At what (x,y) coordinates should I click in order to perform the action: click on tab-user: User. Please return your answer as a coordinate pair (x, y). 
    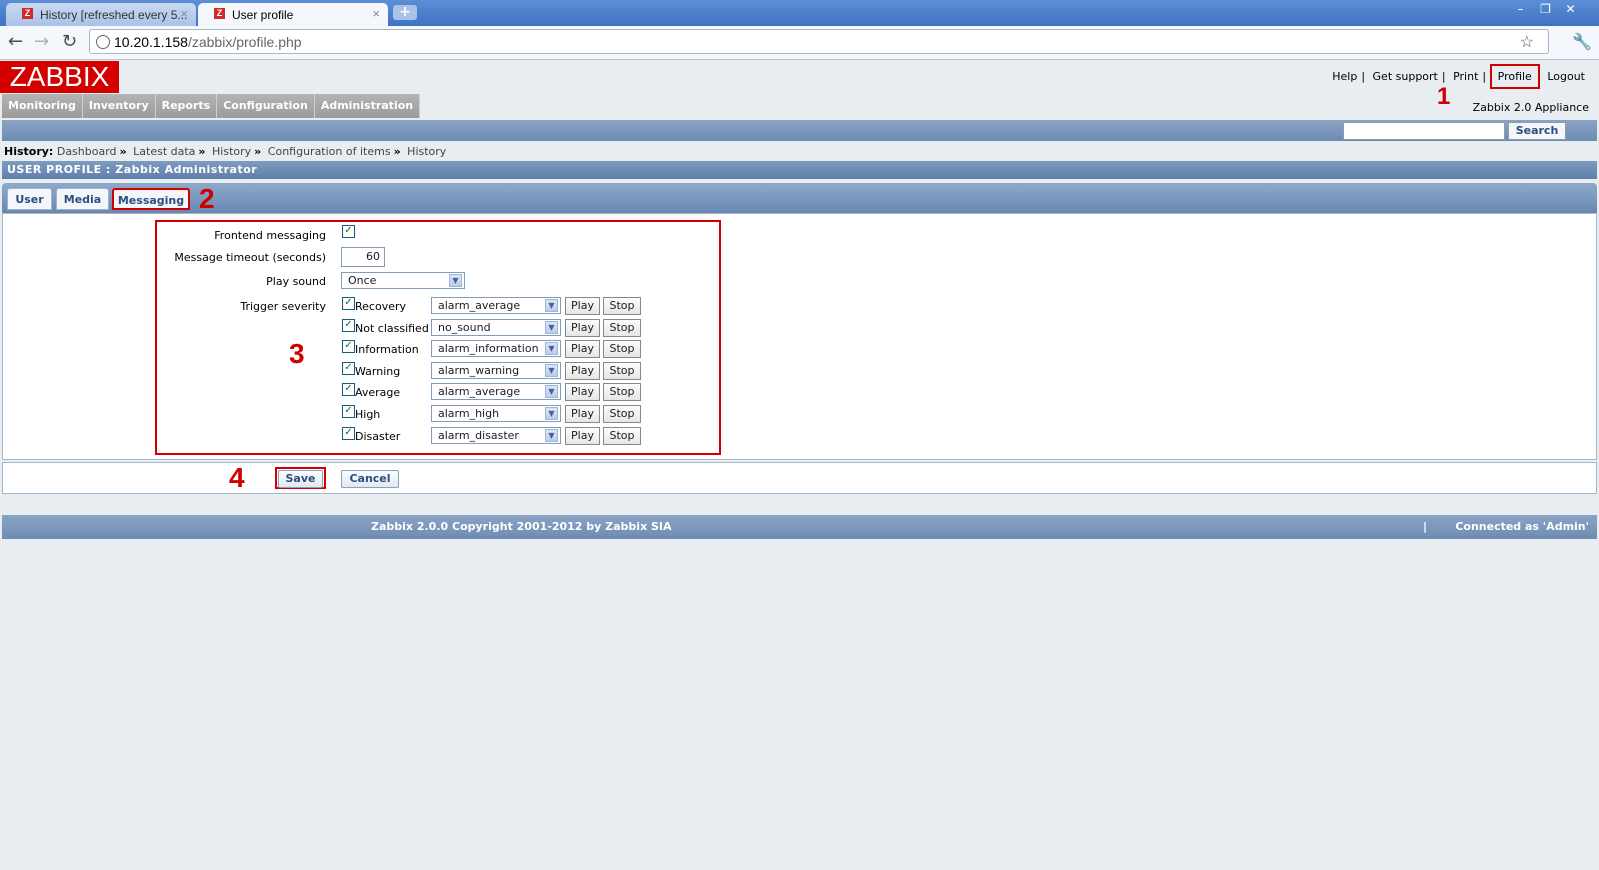
    Looking at the image, I should click on (29, 199).